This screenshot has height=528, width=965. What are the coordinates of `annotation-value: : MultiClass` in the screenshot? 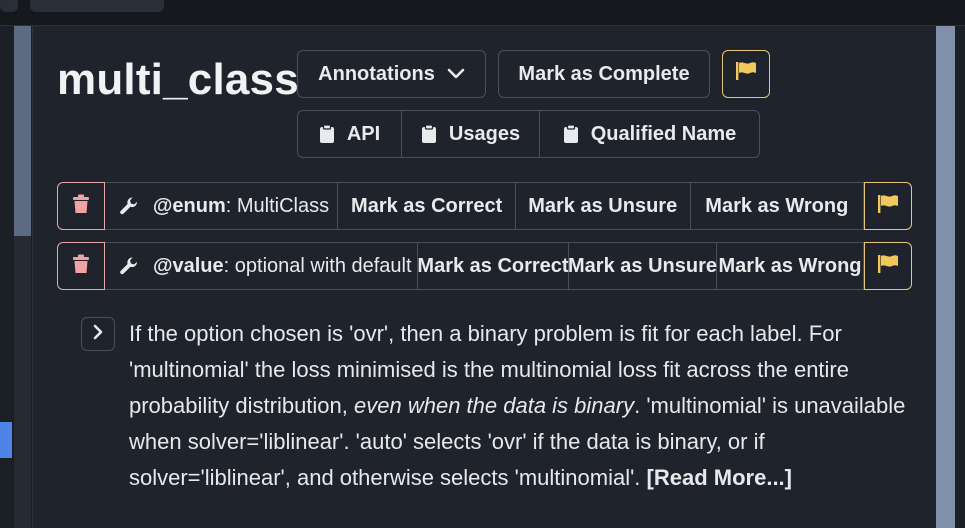 It's located at (277, 205).